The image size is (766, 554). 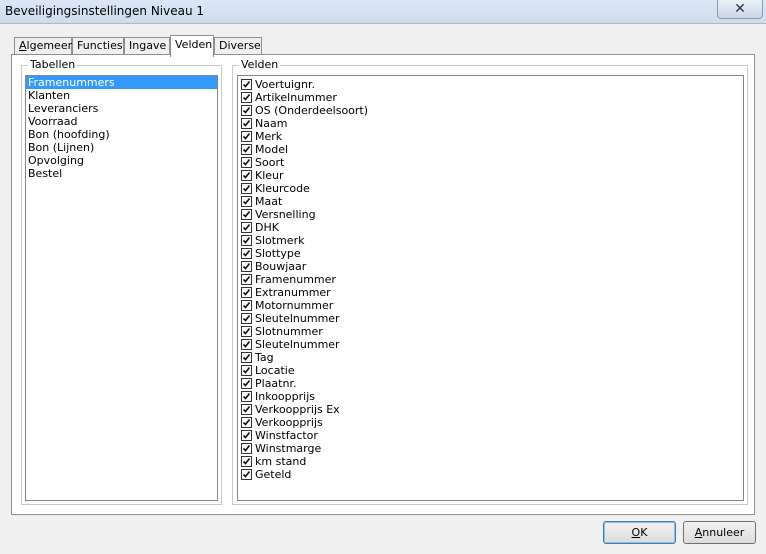 I want to click on tabellen-item: Voorraad, so click(x=121, y=121).